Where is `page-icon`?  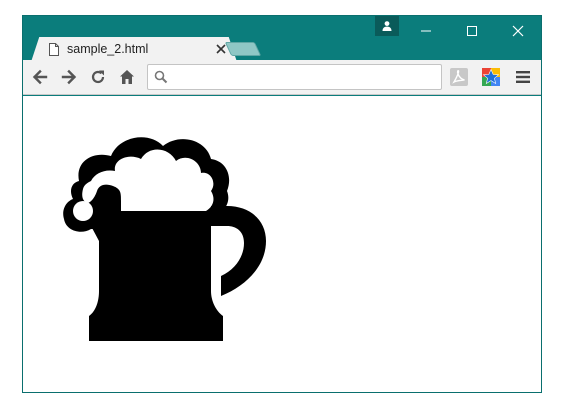 page-icon is located at coordinates (54, 49).